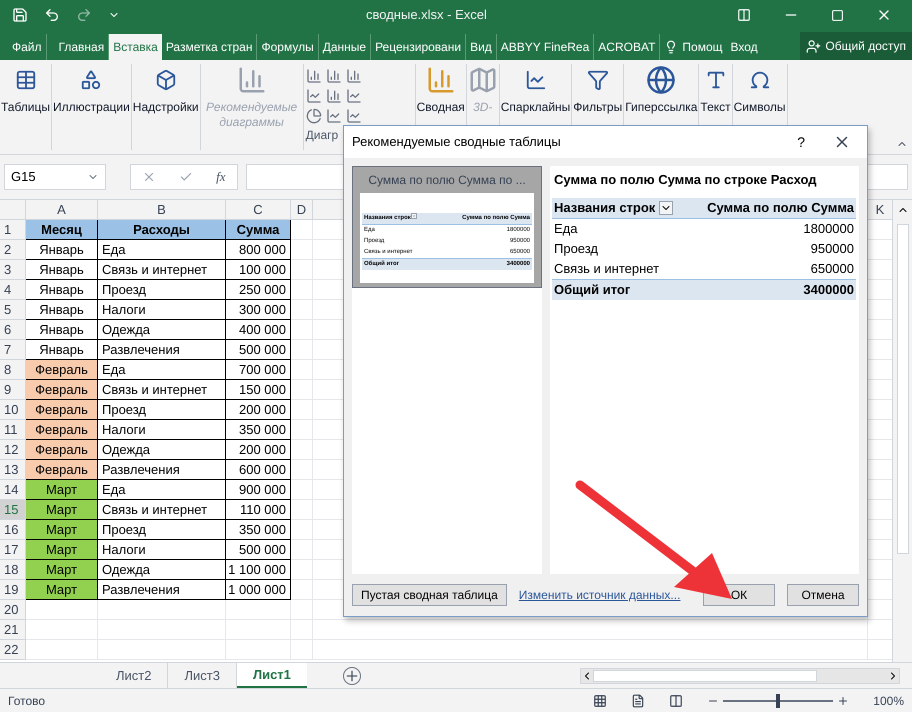  Describe the element at coordinates (13, 350) in the screenshot. I see `row-header: 7` at that location.